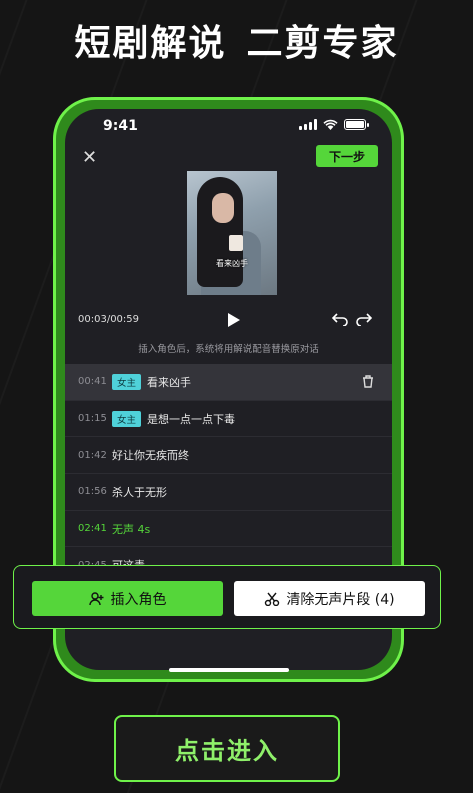 The height and width of the screenshot is (793, 473). Describe the element at coordinates (92, 419) in the screenshot. I see `row-time: 01:15` at that location.